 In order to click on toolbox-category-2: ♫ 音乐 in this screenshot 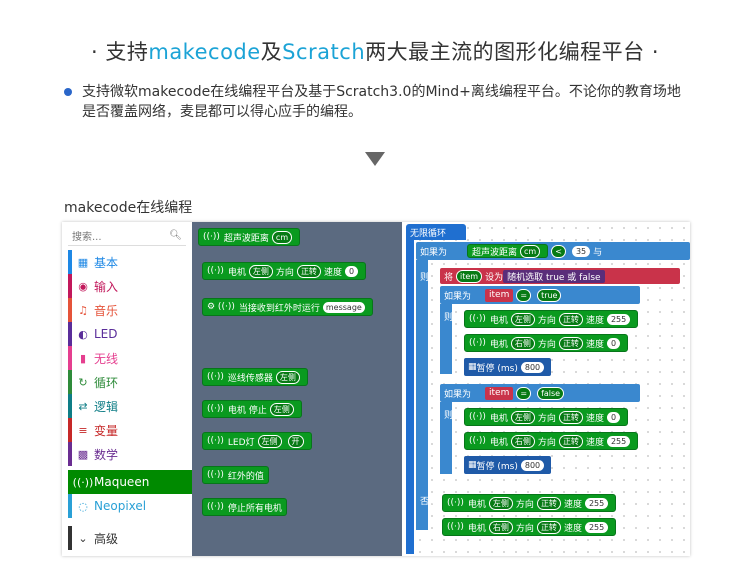, I will do `click(130, 310)`.